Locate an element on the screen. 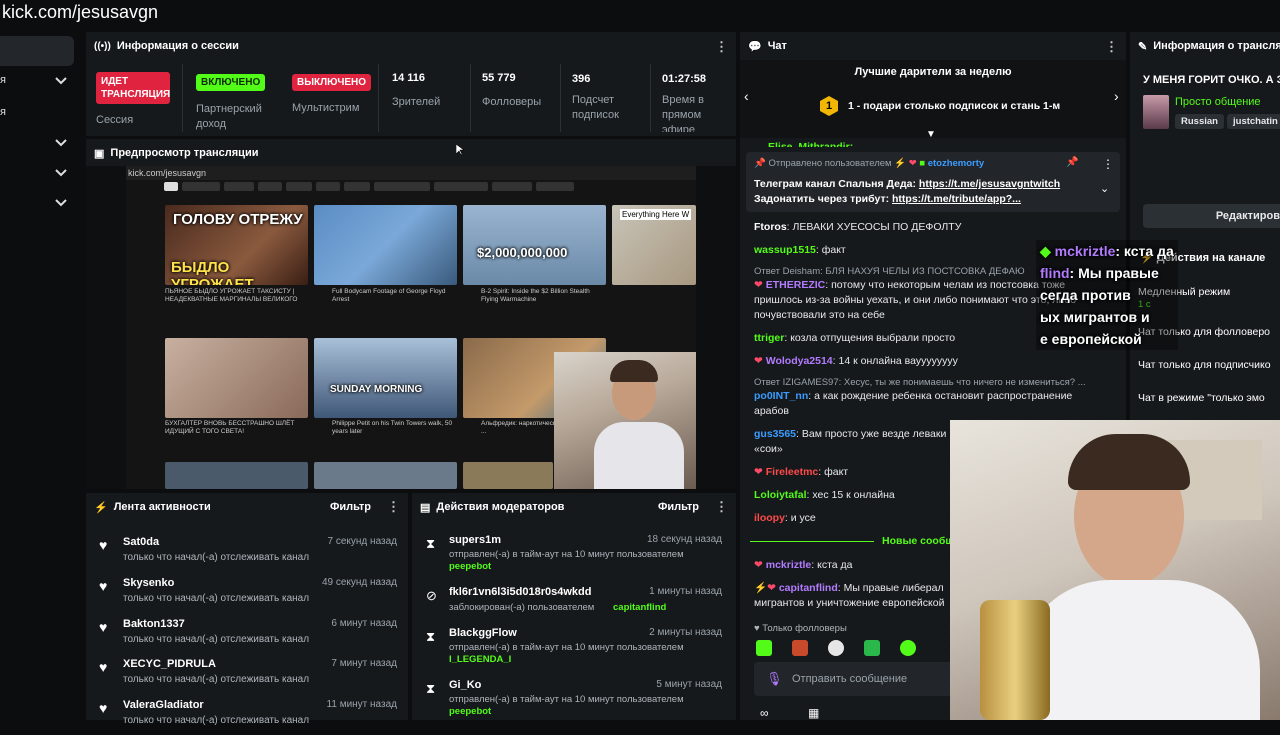  subs-only-toggle: Чат только для подписчико is located at coordinates (1204, 365).